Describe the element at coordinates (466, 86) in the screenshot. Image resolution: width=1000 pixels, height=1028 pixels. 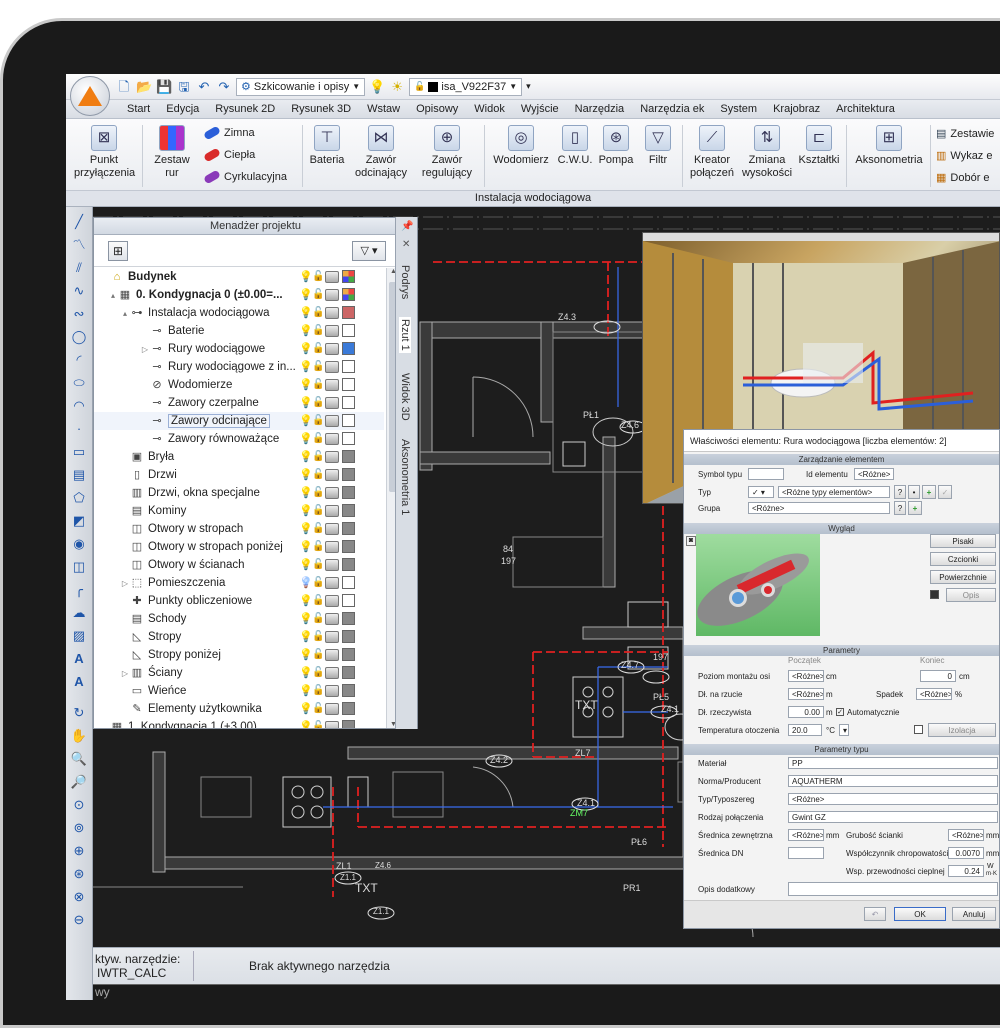
I see `layer-combo: 🔓 isa_V922F37 ▼` at that location.